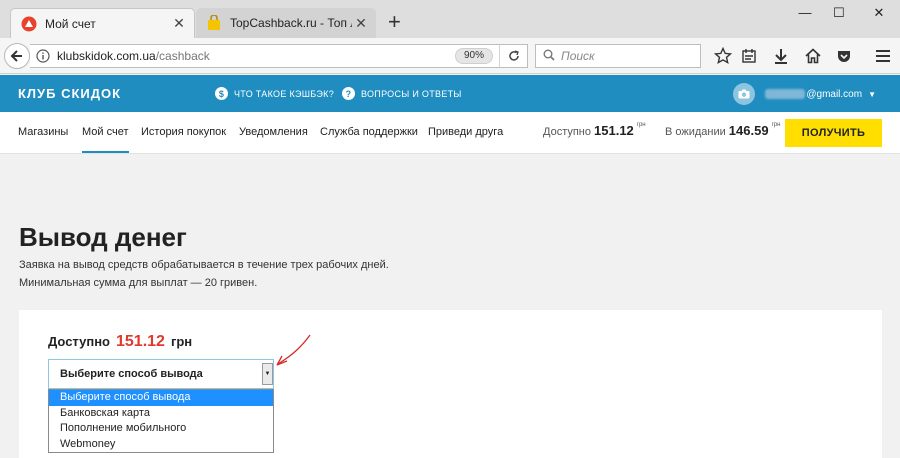 This screenshot has height=458, width=900. What do you see at coordinates (43, 132) in the screenshot?
I see `nav-item-stores: Магазины` at bounding box center [43, 132].